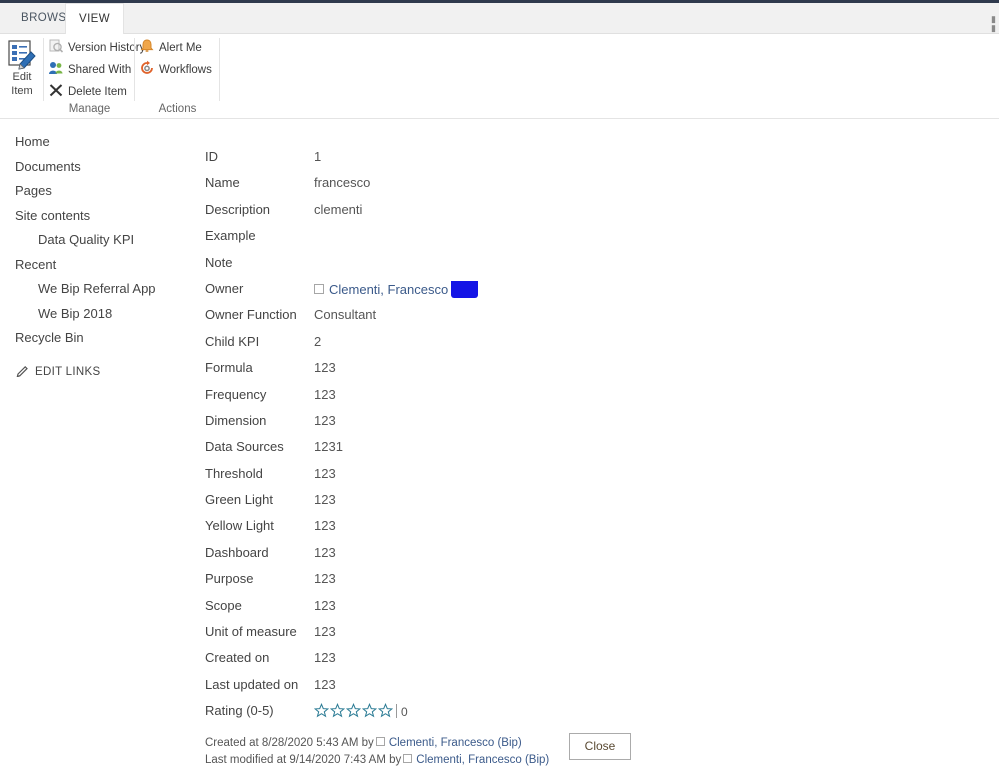  What do you see at coordinates (96, 47) in the screenshot?
I see `version-history-button: Version History` at bounding box center [96, 47].